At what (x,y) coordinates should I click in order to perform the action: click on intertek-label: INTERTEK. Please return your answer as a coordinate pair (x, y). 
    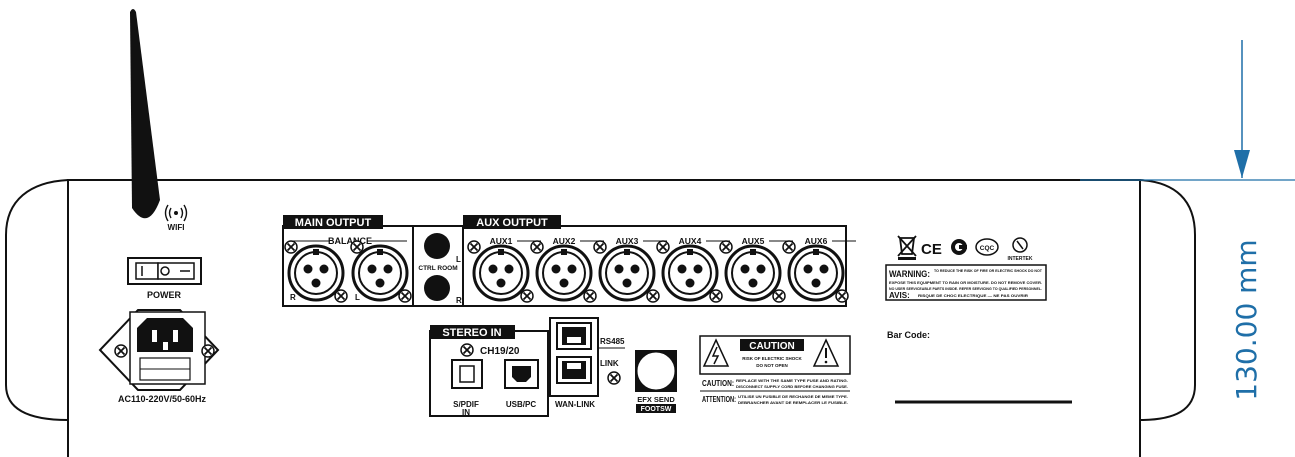
    Looking at the image, I should click on (1020, 259).